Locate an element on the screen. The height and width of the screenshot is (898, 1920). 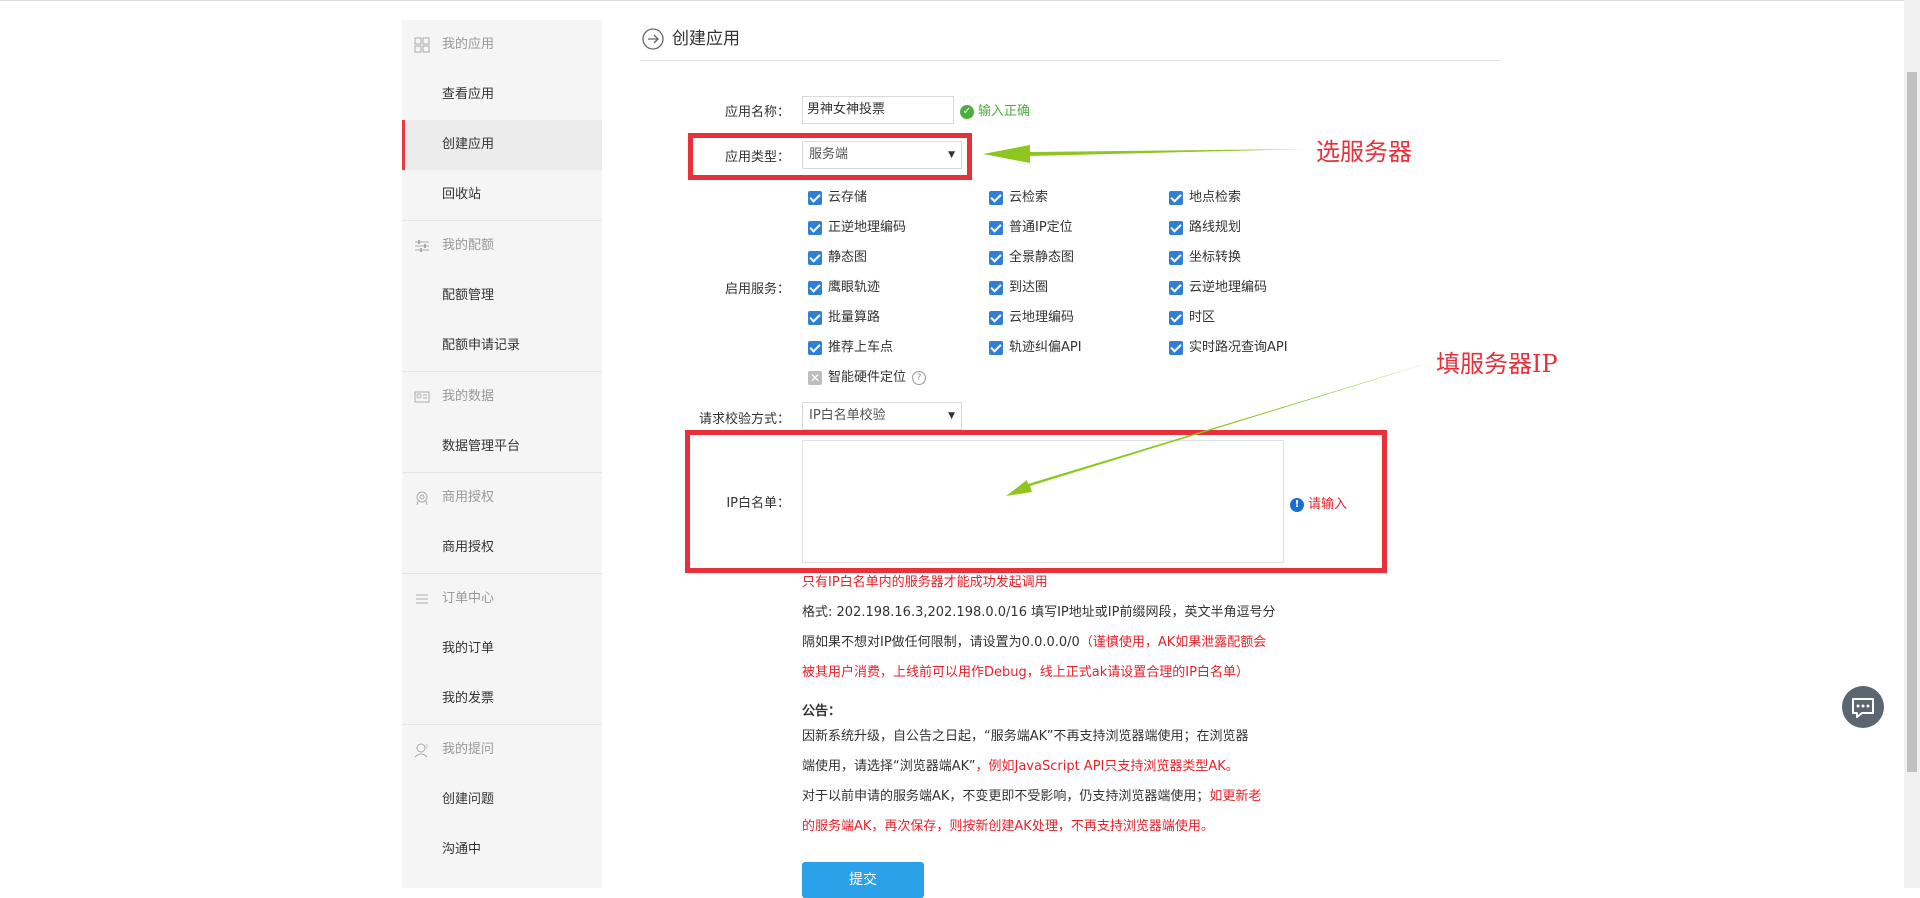
chat-button is located at coordinates (1863, 707).